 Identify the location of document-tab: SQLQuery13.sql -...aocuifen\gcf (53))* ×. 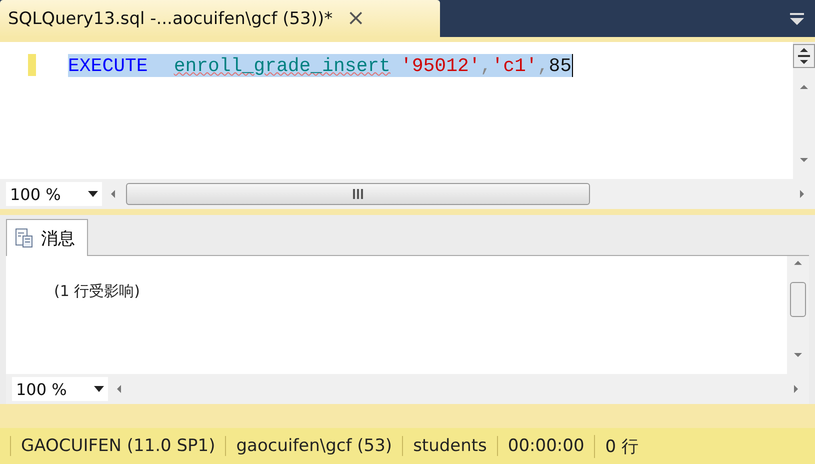
(220, 18).